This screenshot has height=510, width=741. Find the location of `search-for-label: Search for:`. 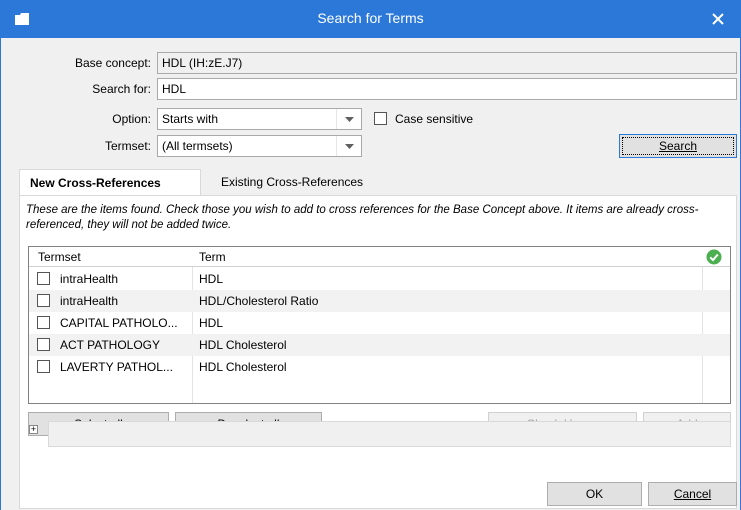

search-for-label: Search for: is located at coordinates (121, 89).